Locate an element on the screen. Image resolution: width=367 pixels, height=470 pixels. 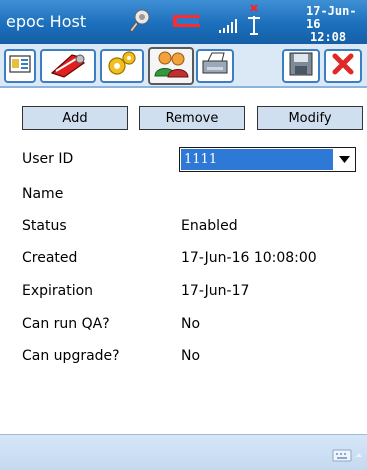
battery-icon is located at coordinates (187, 21).